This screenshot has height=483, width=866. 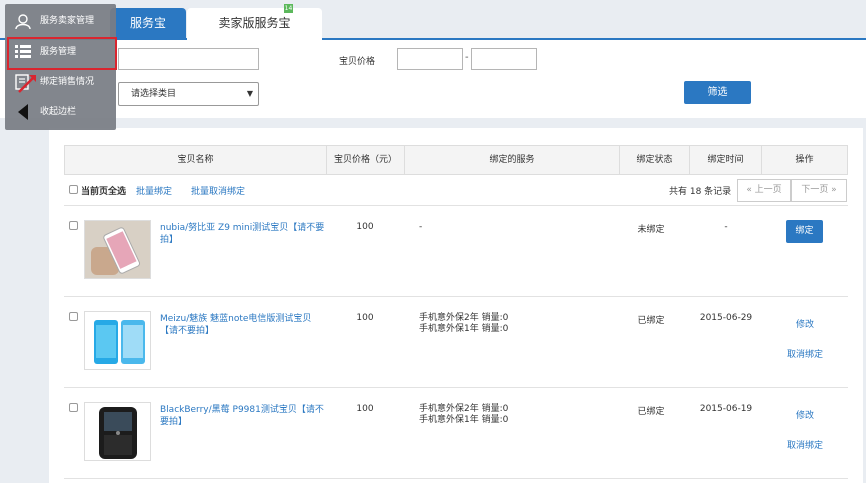 I want to click on category-select-value: 请选择类目, so click(x=154, y=94).